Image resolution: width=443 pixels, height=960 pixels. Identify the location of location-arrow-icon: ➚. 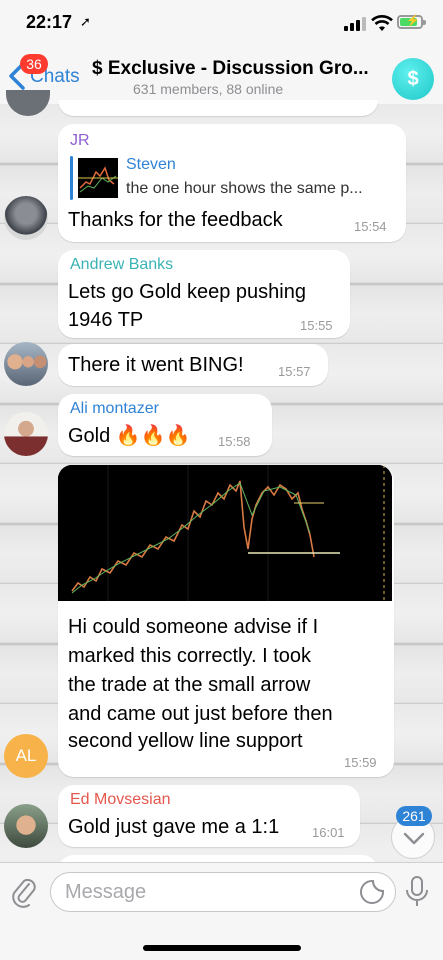
(85, 21).